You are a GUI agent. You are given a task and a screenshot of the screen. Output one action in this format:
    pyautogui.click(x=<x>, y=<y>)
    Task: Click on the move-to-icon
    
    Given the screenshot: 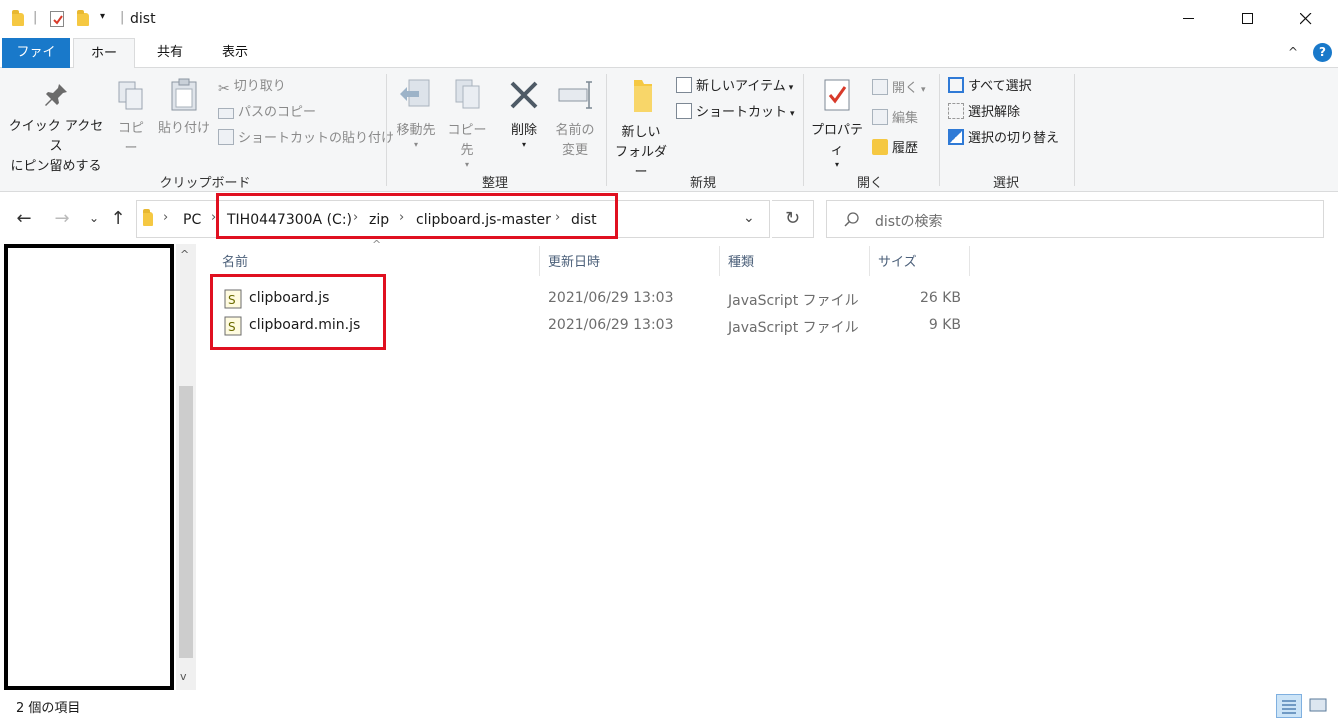 What is the action you would take?
    pyautogui.click(x=415, y=93)
    